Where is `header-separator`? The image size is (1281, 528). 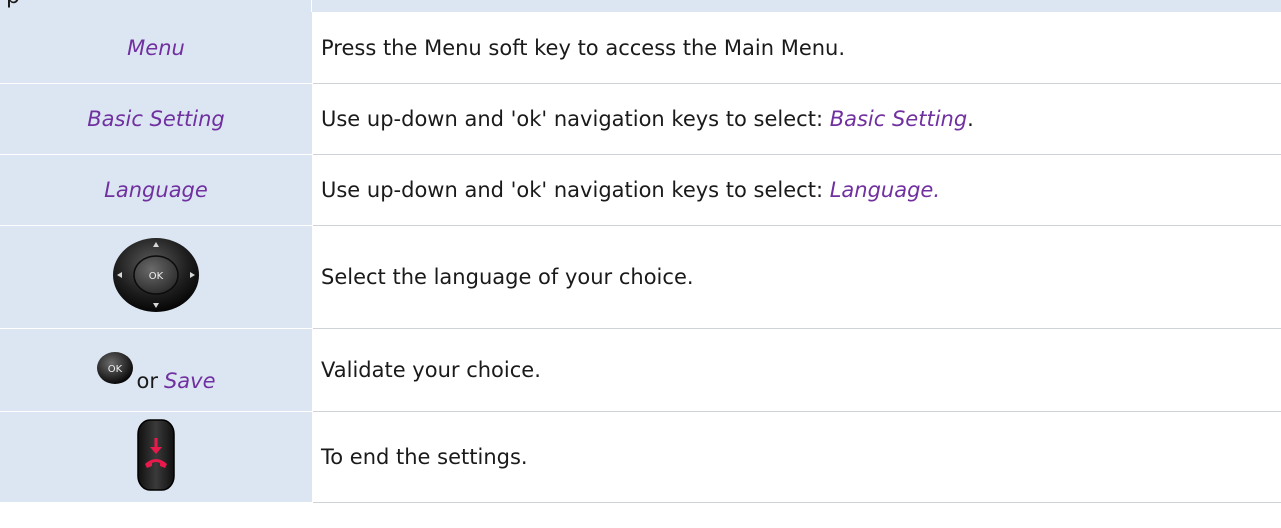 header-separator is located at coordinates (311, 6).